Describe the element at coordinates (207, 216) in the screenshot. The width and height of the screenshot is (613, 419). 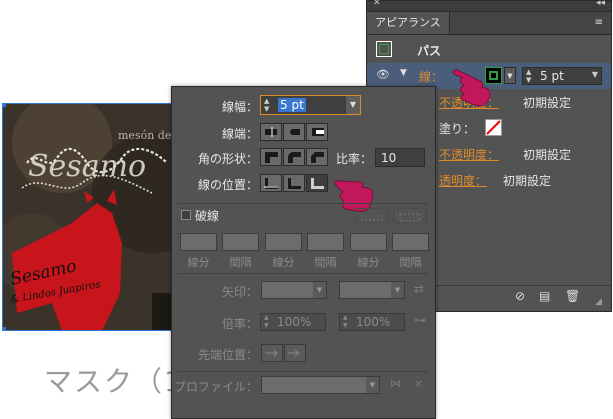
I see `dashed-label: 破線` at that location.